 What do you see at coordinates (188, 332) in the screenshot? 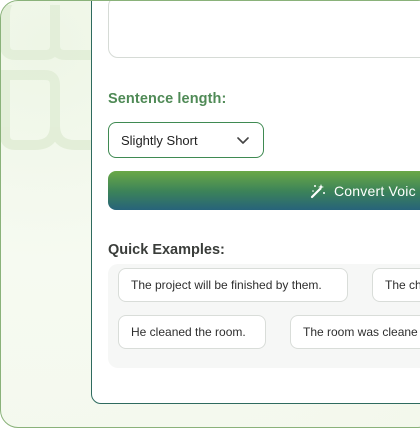
I see `example-text: He cleaned the room.` at bounding box center [188, 332].